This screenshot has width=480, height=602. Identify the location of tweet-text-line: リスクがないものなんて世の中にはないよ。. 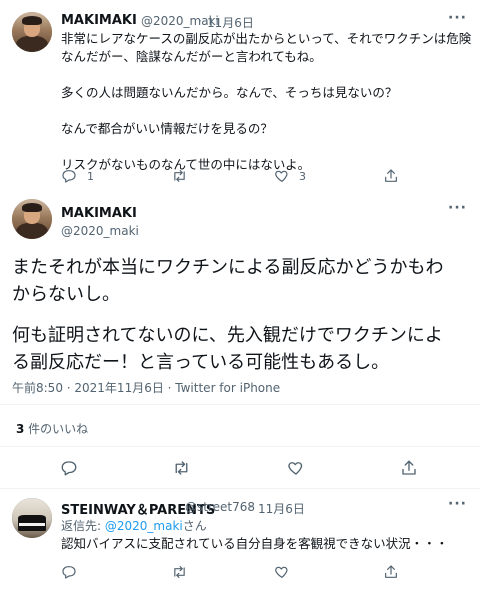
(186, 164).